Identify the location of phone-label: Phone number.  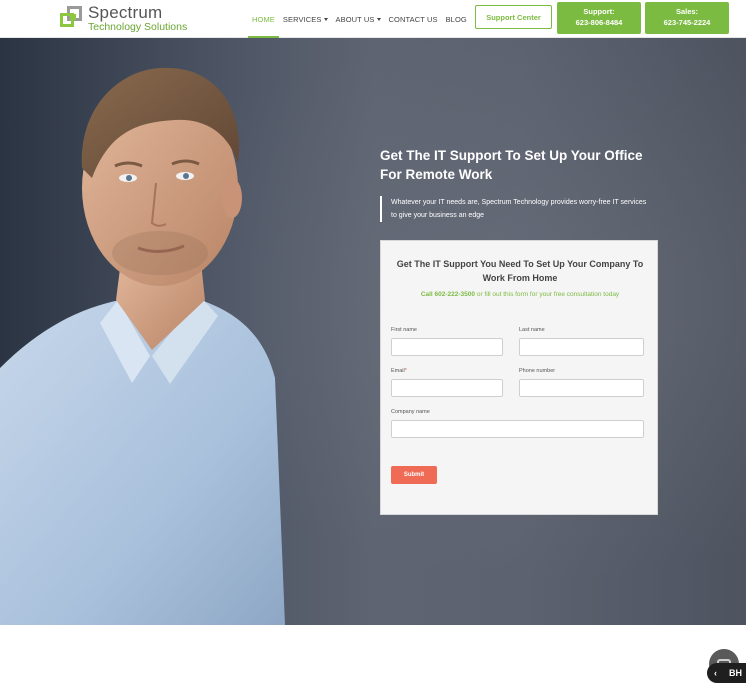
(537, 371).